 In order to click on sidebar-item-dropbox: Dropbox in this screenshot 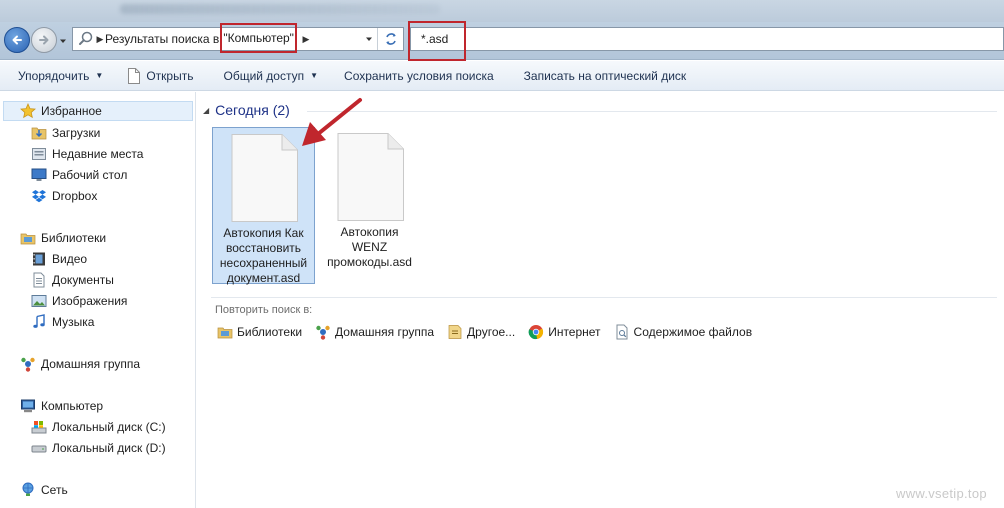, I will do `click(64, 196)`.